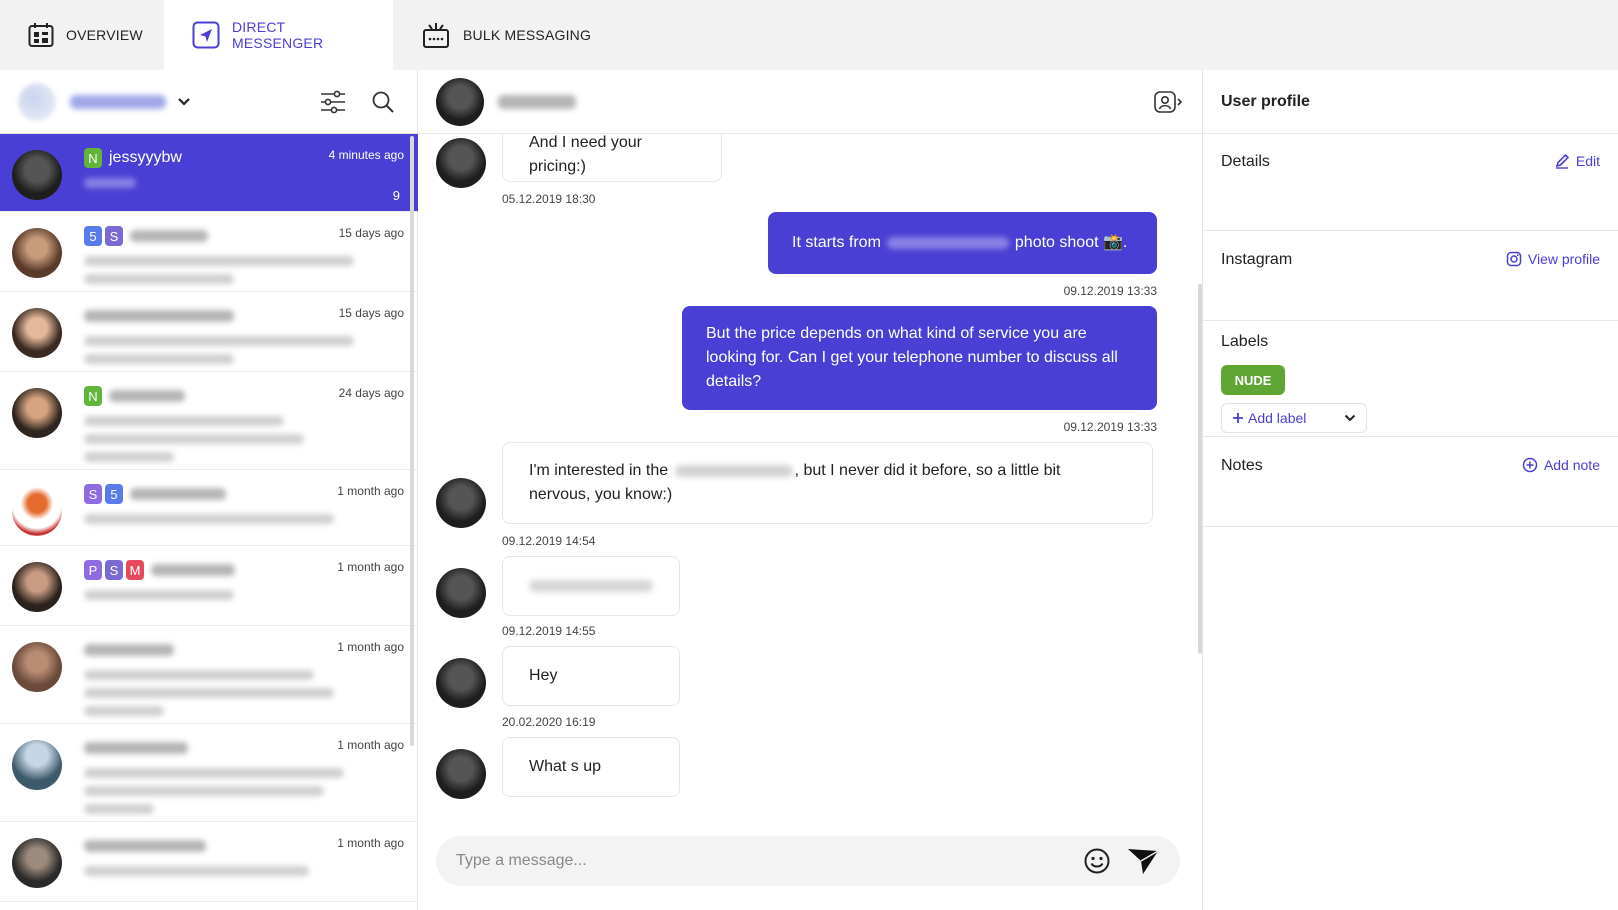 The image size is (1618, 910). I want to click on tab-label: BULK MESSAGING, so click(527, 35).